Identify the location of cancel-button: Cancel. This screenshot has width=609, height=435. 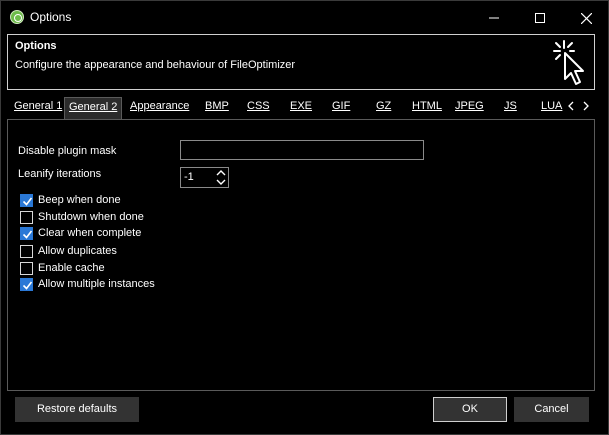
(551, 409).